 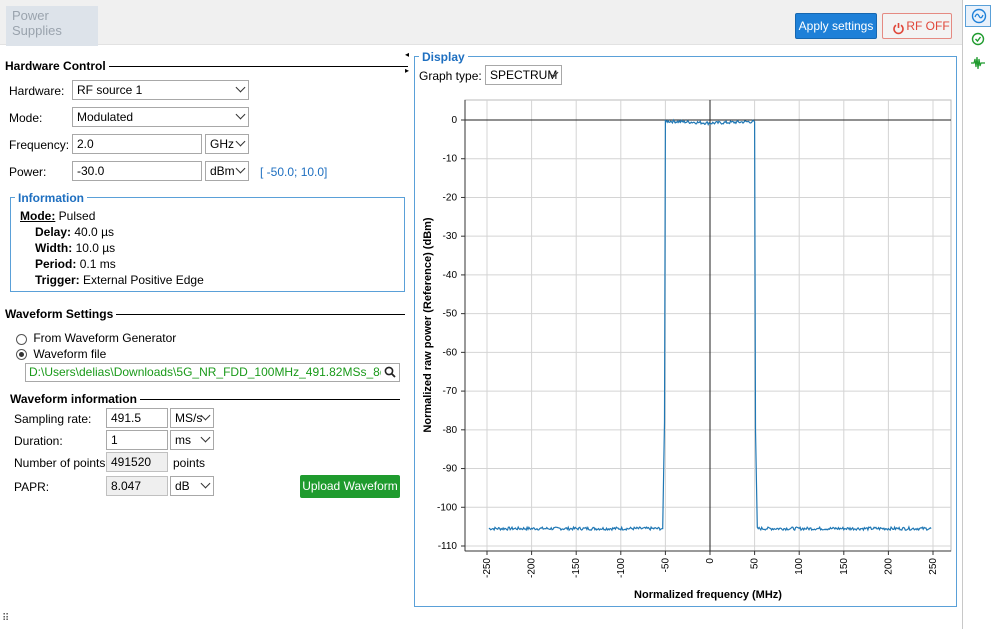 What do you see at coordinates (105, 117) in the screenshot?
I see `mode-select-value: Modulated` at bounding box center [105, 117].